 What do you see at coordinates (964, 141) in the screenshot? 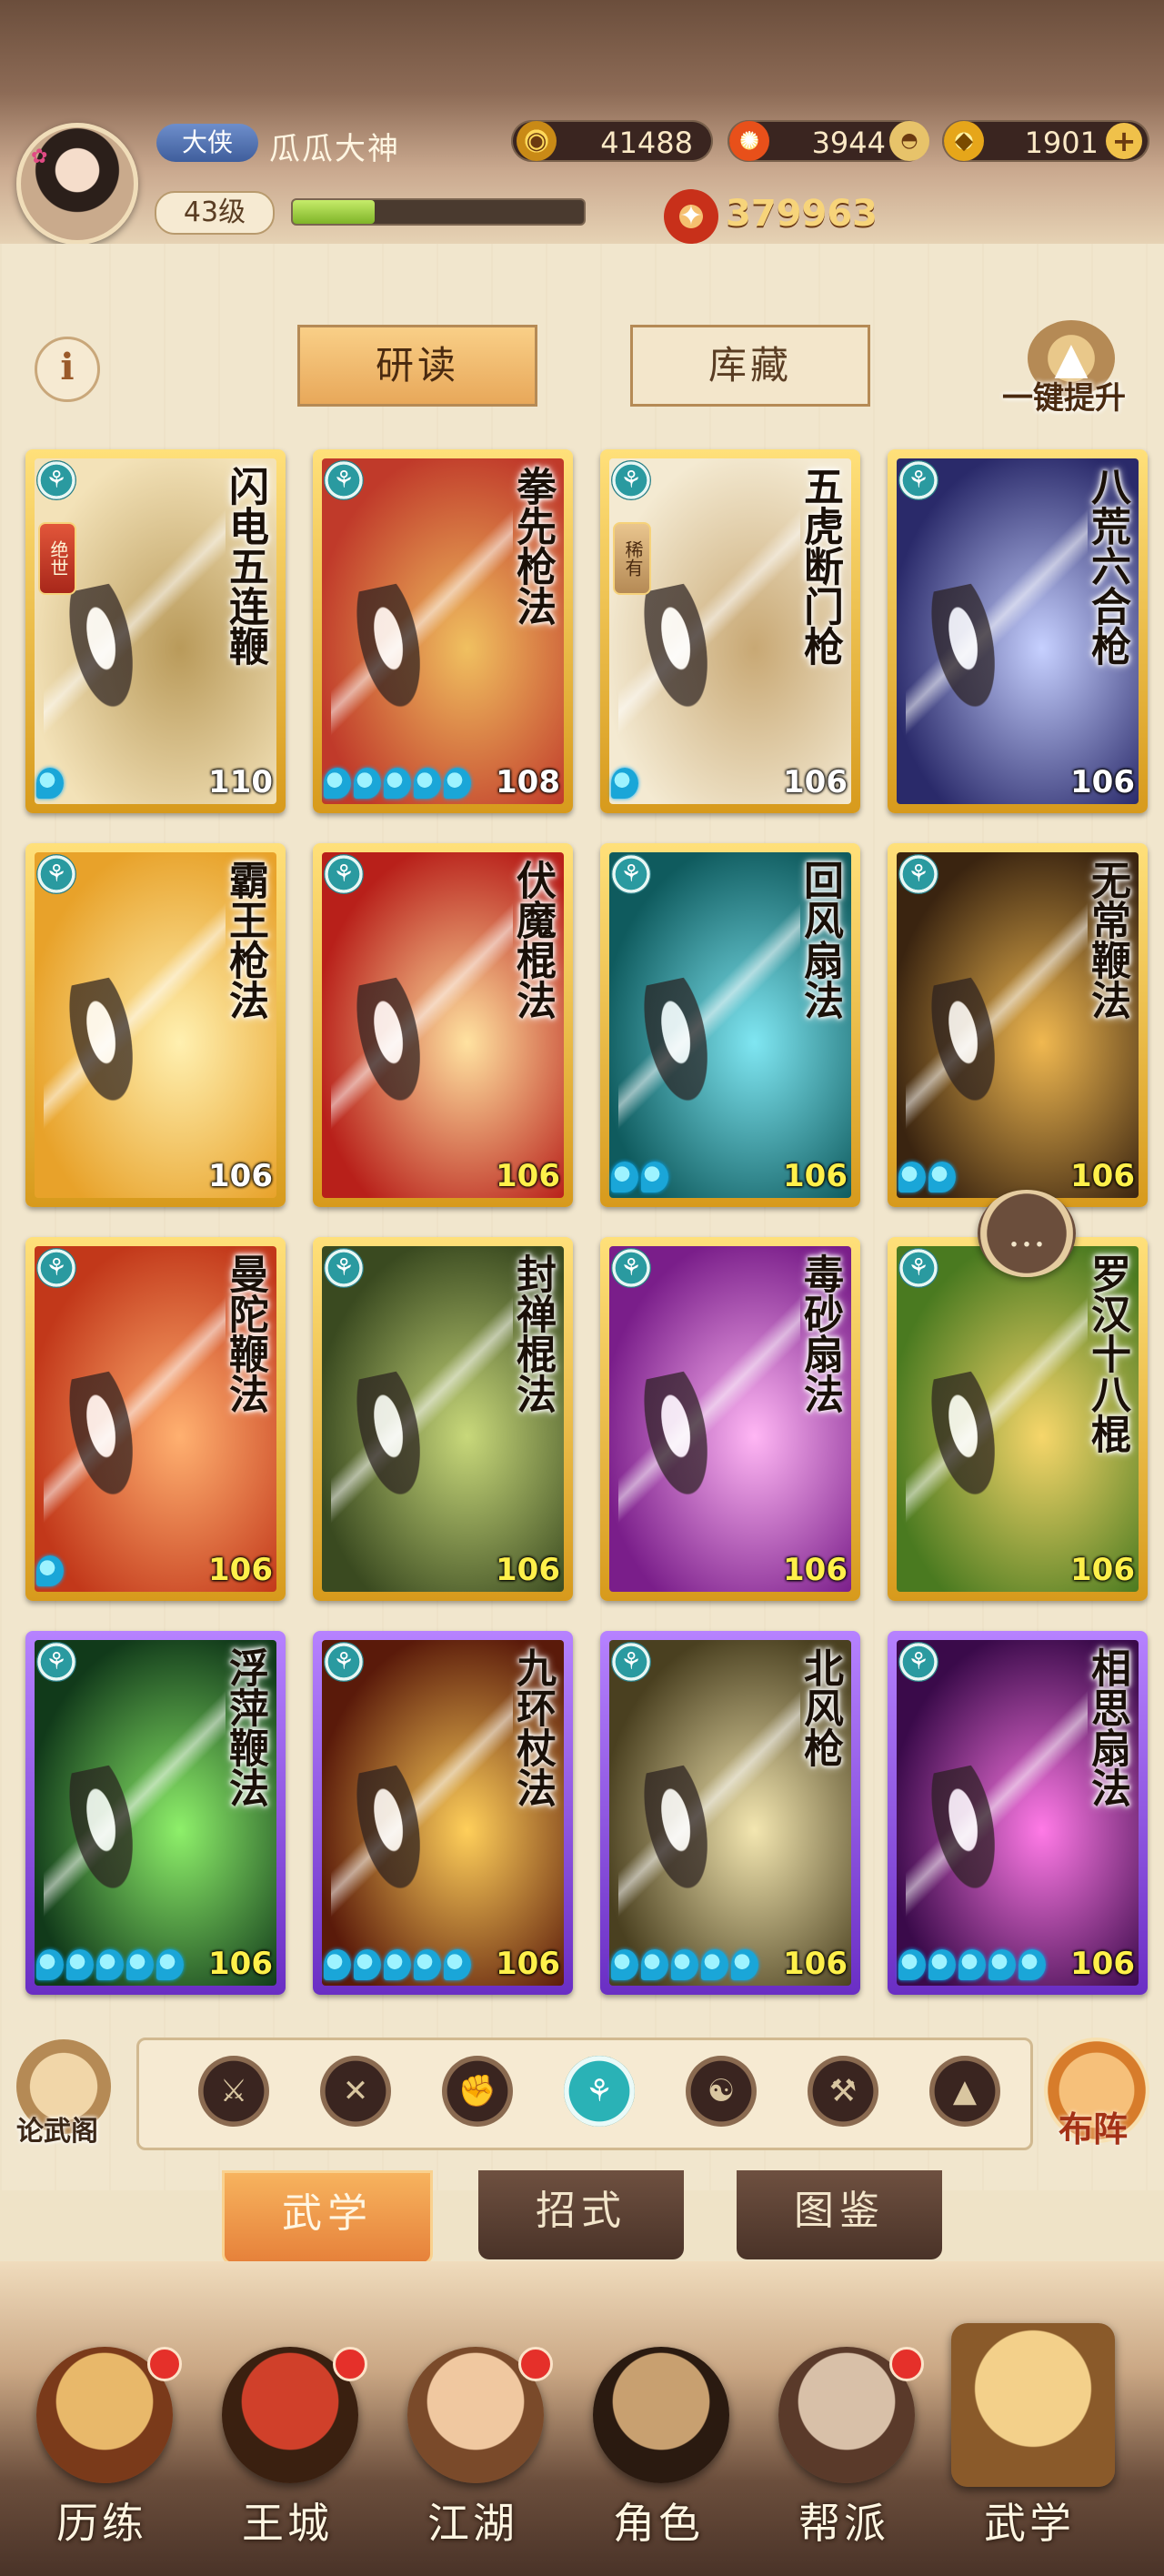
I see `gold-ingot-icon: ◆` at bounding box center [964, 141].